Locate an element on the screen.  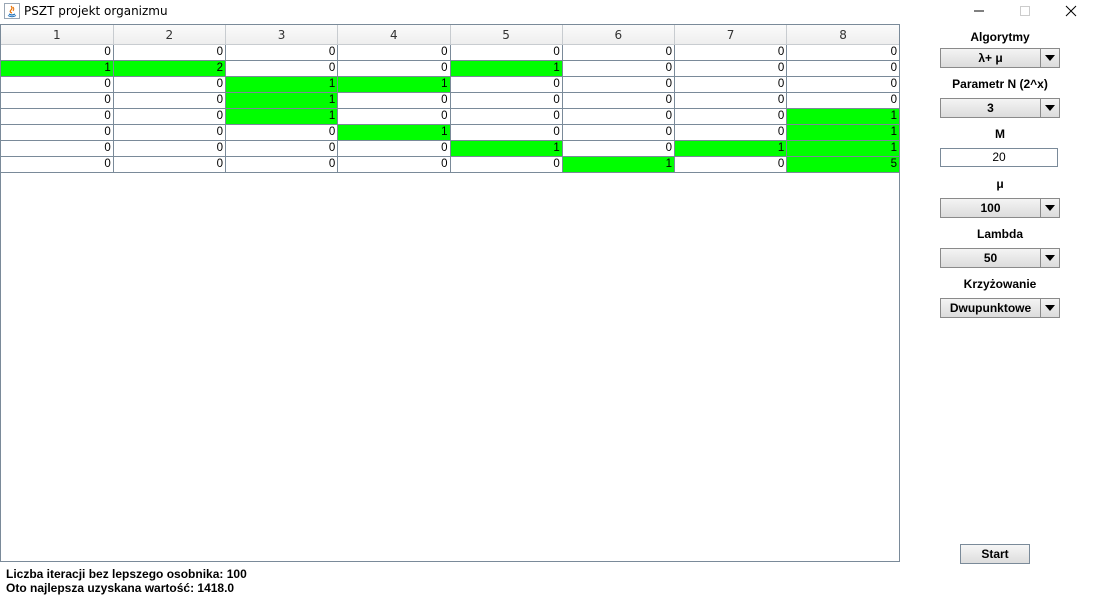
table-cell: 2 is located at coordinates (170, 68).